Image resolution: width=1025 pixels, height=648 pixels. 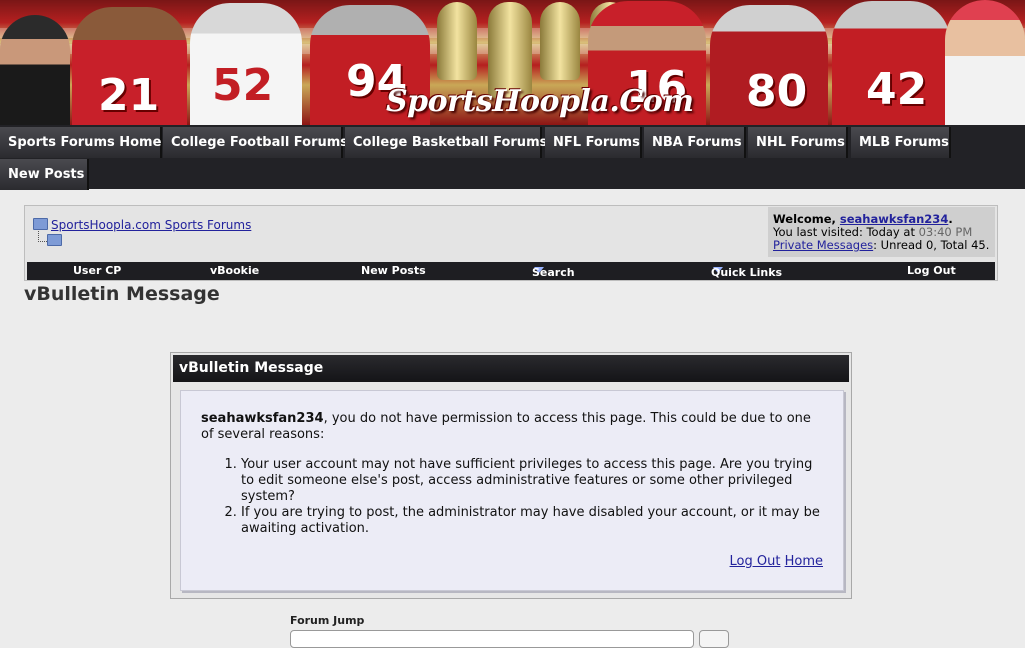 What do you see at coordinates (262, 418) in the screenshot?
I see `message-username: seahawksfan234` at bounding box center [262, 418].